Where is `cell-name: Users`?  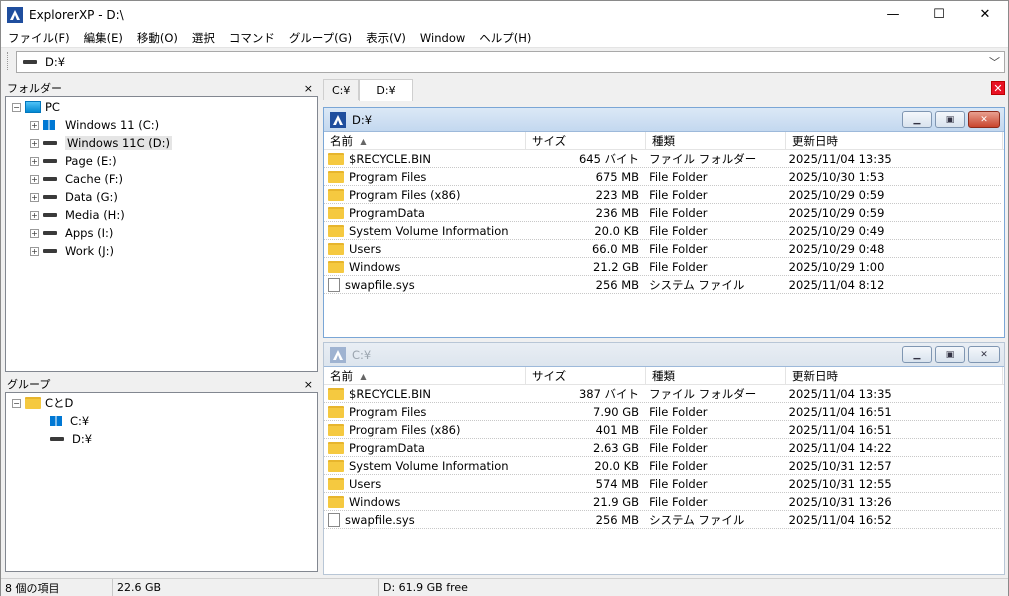 cell-name: Users is located at coordinates (424, 249).